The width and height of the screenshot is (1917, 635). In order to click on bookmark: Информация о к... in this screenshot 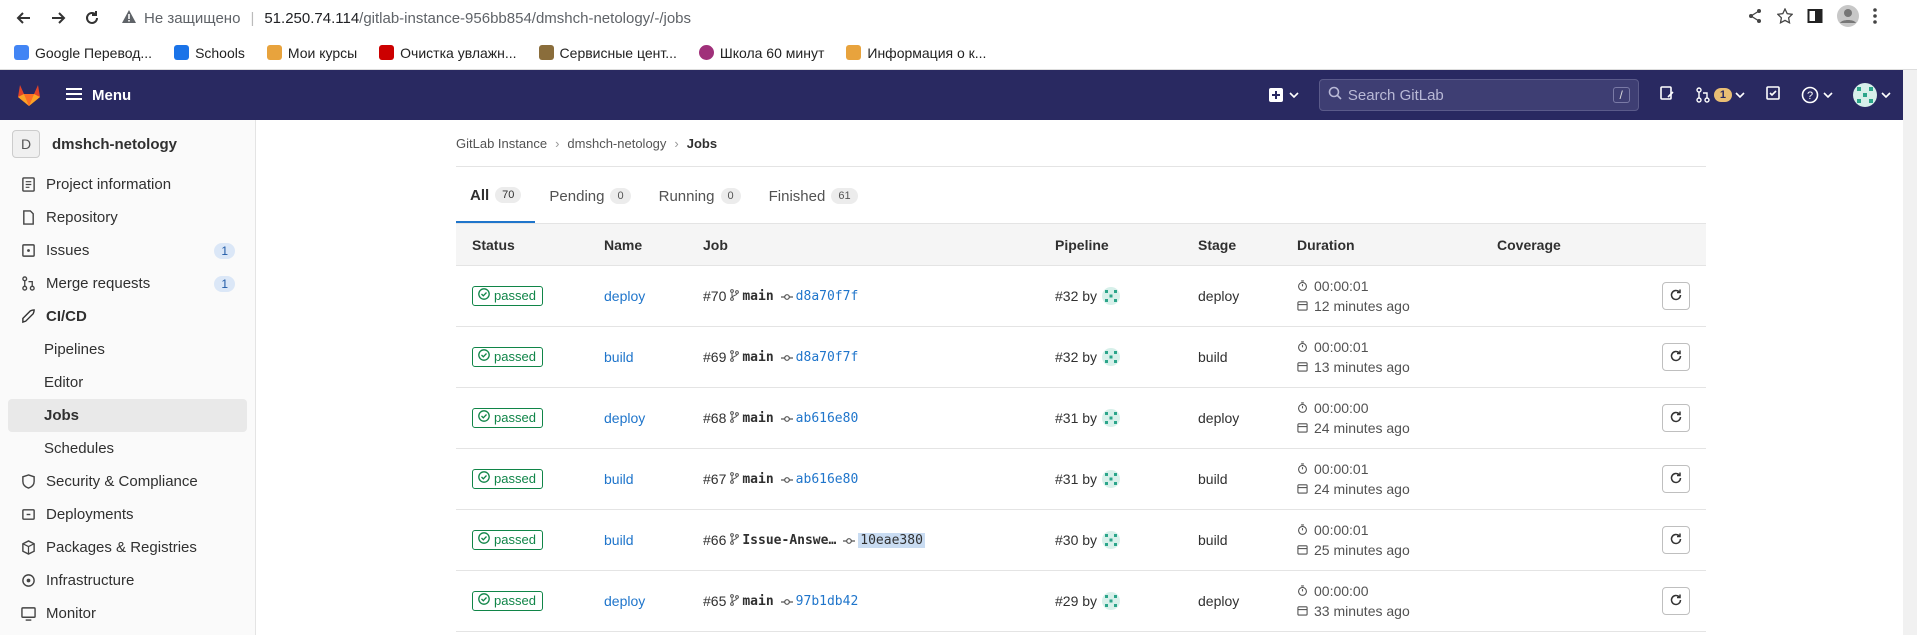, I will do `click(916, 53)`.